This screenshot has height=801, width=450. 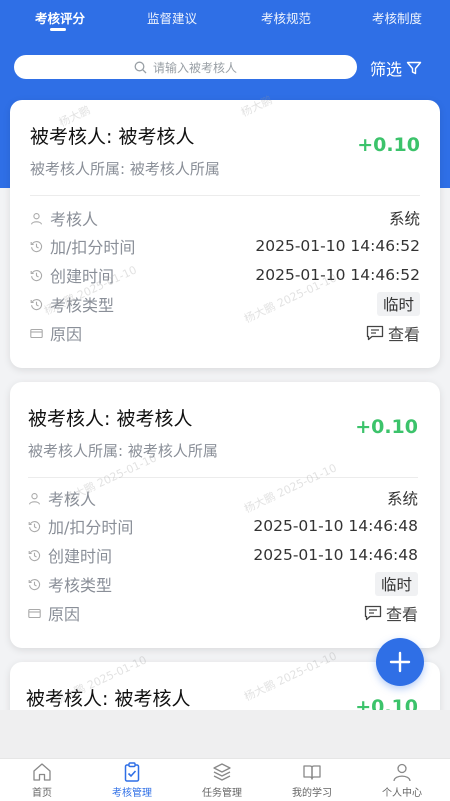 What do you see at coordinates (397, 17) in the screenshot?
I see `tab-assessment-system: 考核制度` at bounding box center [397, 17].